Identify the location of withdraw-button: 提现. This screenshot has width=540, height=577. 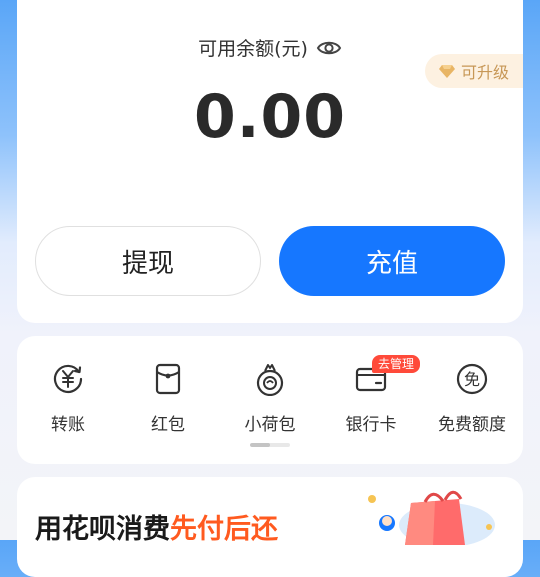
(148, 261).